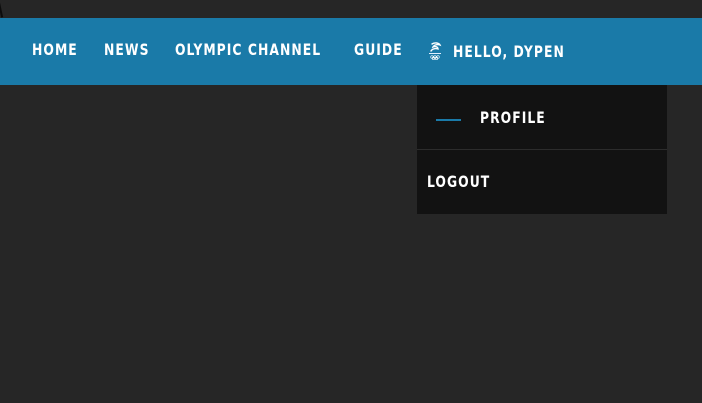 This screenshot has width=702, height=403. What do you see at coordinates (55, 49) in the screenshot?
I see `nav-home-link: HOME` at bounding box center [55, 49].